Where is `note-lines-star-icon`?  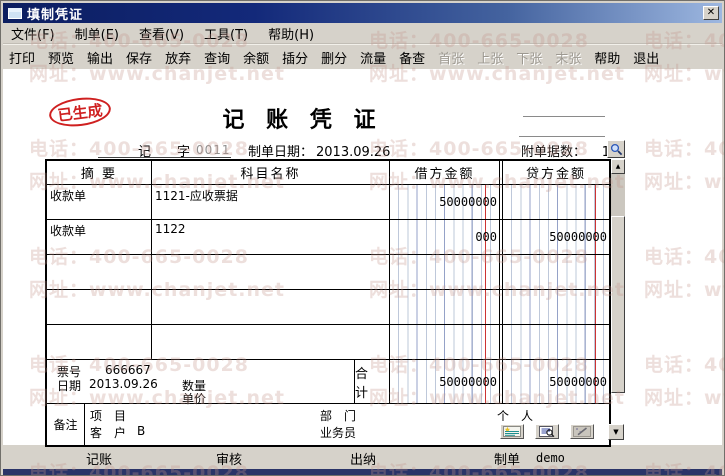
note-lines-star-icon is located at coordinates (512, 431).